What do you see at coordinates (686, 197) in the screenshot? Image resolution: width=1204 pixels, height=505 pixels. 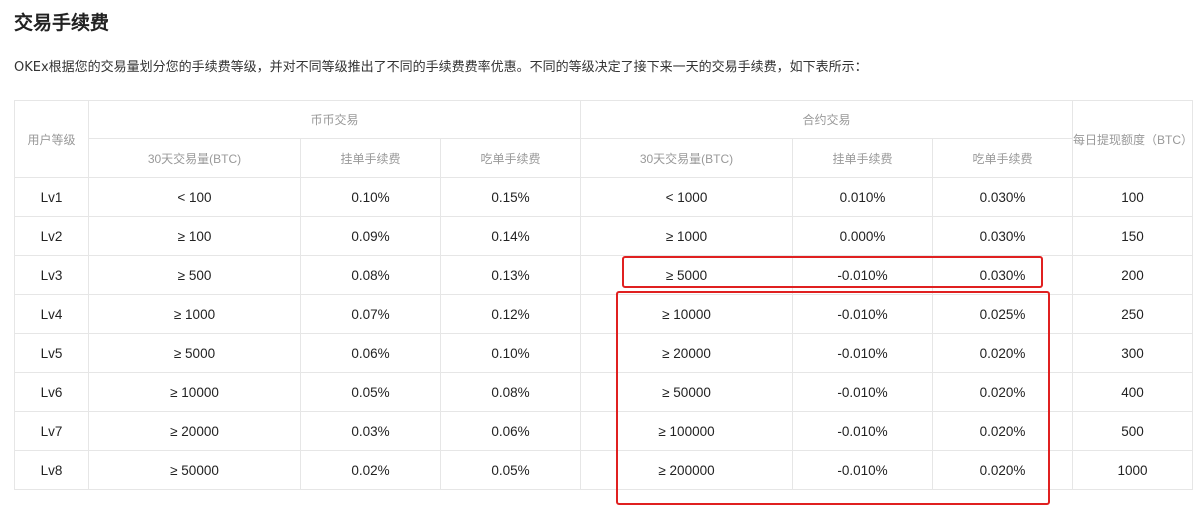 I see `cell-contract-volume: < 1000` at bounding box center [686, 197].